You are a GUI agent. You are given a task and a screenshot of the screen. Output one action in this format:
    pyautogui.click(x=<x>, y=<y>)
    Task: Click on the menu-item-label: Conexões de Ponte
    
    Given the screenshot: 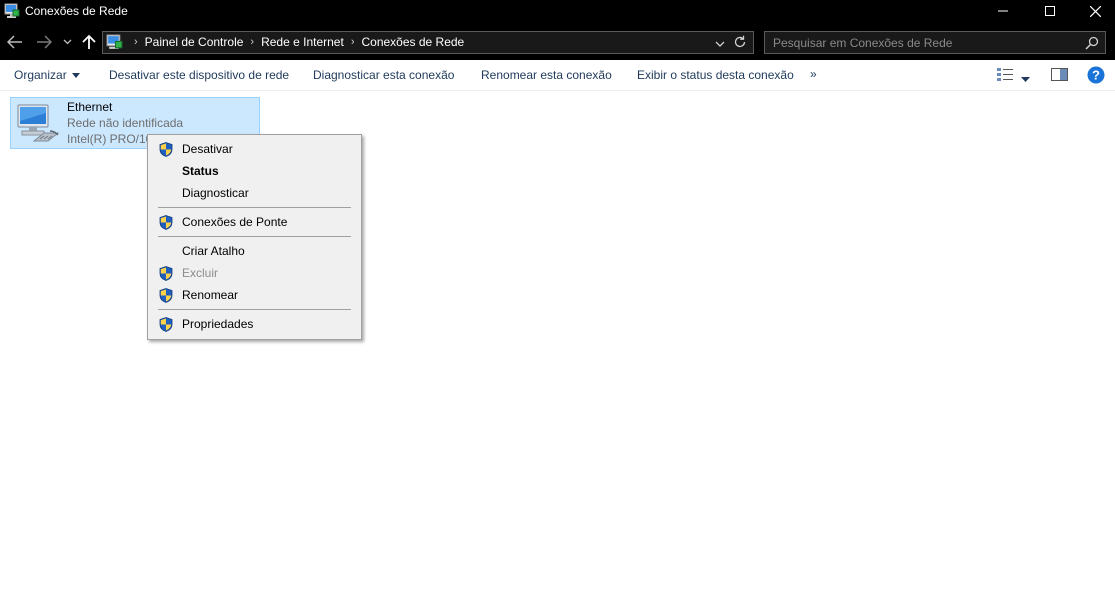 What is the action you would take?
    pyautogui.click(x=235, y=222)
    